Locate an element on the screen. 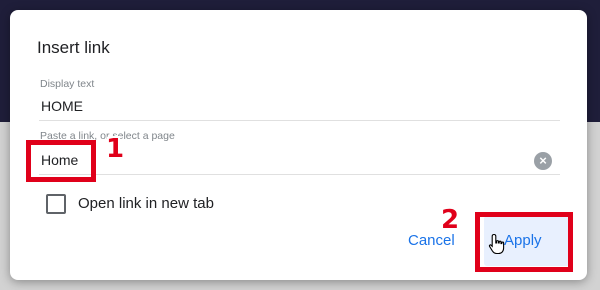 This screenshot has height=290, width=600. backdrop-edge is located at coordinates (593, 98).